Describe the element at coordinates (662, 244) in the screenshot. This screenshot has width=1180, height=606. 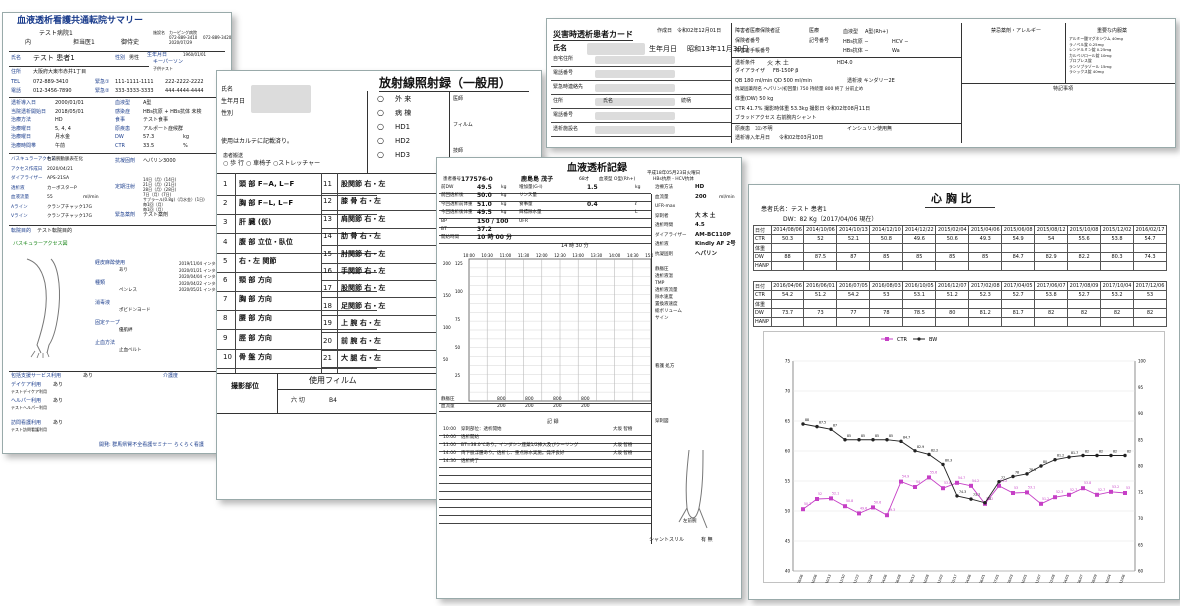
I see `dialysis-right-key: 透析液` at that location.